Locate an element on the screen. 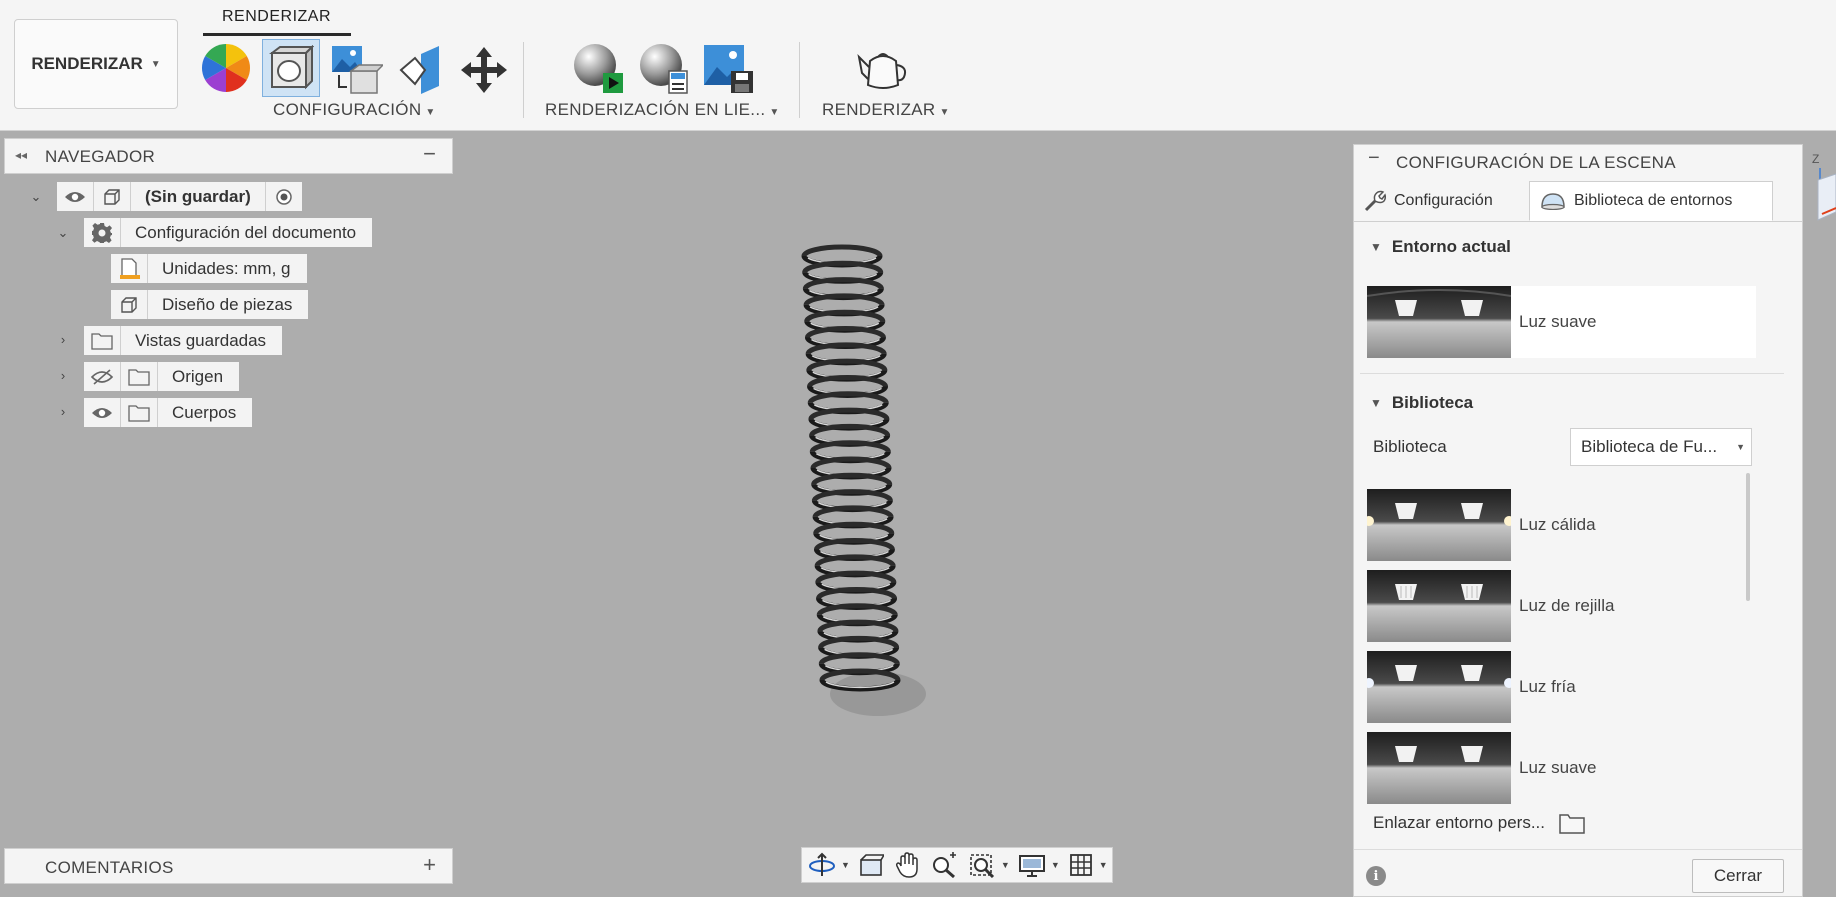 The height and width of the screenshot is (897, 1836). zoom-icon is located at coordinates (944, 865).